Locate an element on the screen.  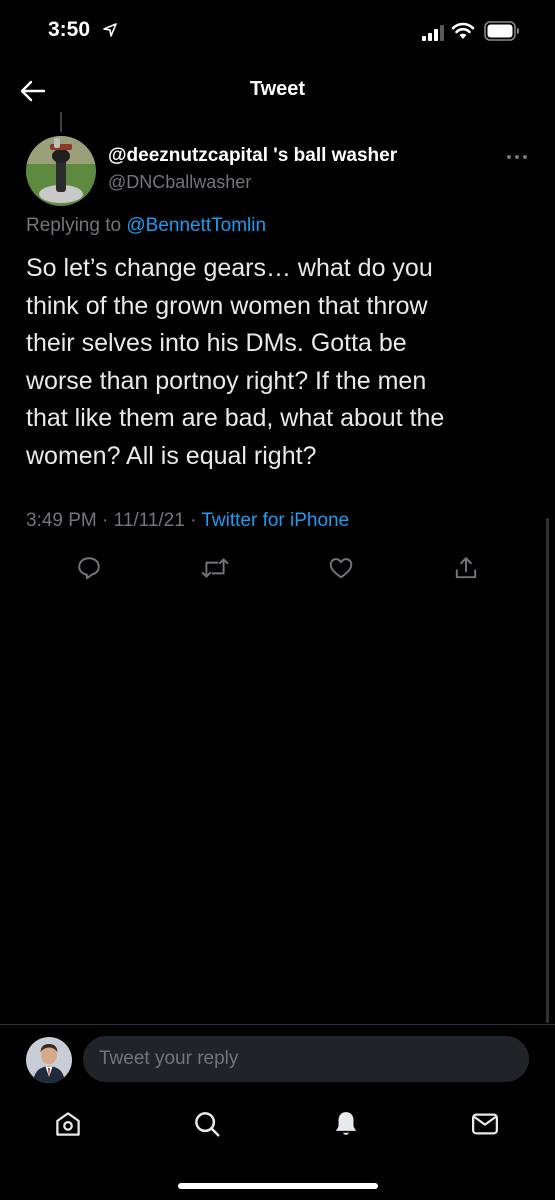
share-button is located at coordinates (466, 568).